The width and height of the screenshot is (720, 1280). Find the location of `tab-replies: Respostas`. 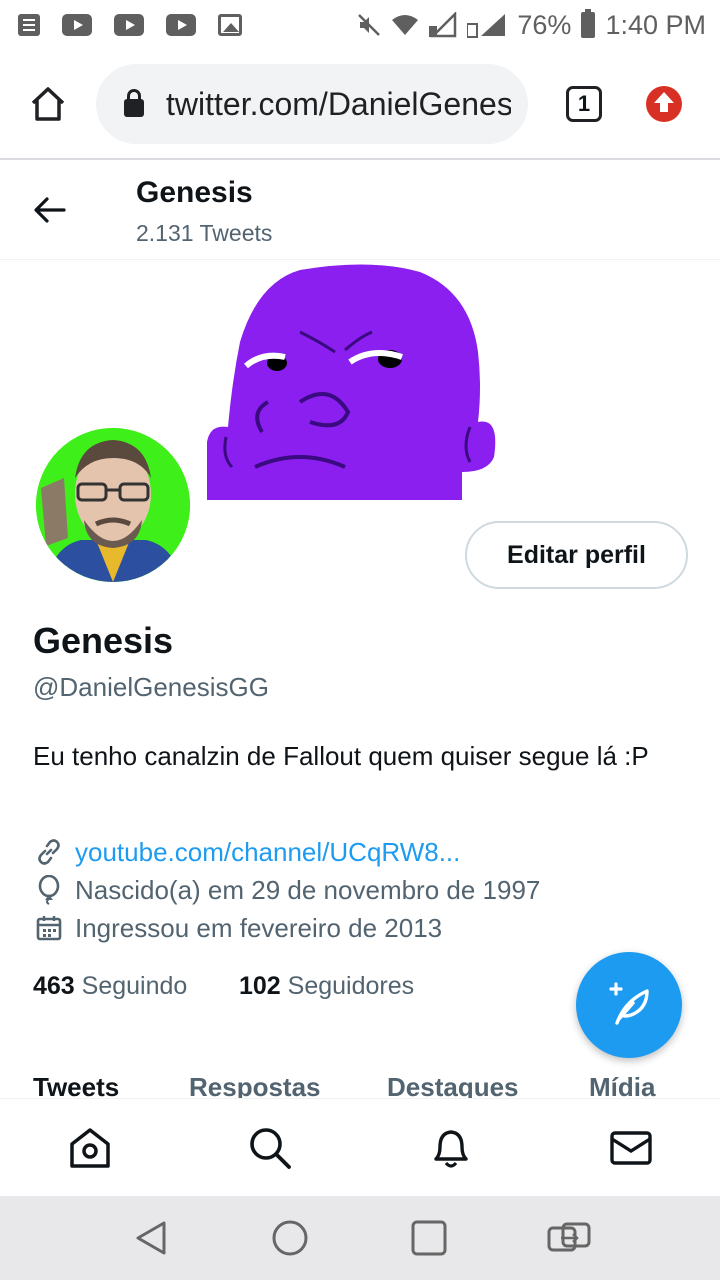

tab-replies: Respostas is located at coordinates (255, 1085).